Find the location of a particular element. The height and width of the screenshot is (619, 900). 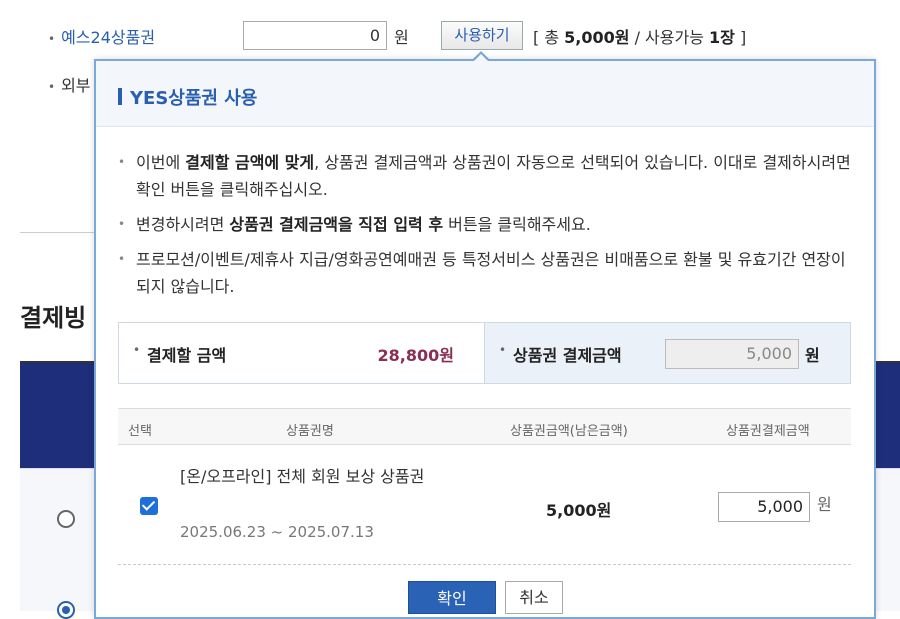

popup-title: YES상품권 사용 is located at coordinates (194, 98).